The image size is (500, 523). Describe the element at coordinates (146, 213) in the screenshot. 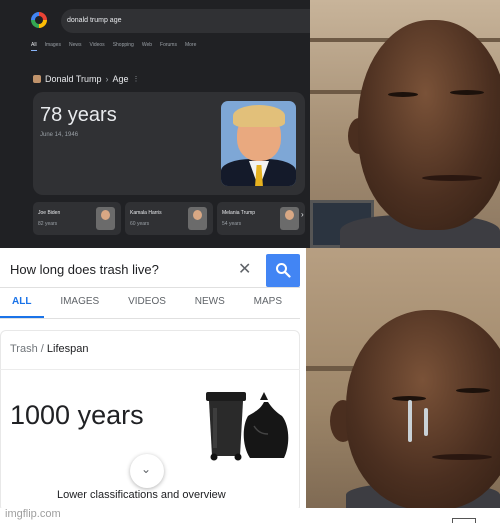

I see `person-name: Kamala Harris` at that location.